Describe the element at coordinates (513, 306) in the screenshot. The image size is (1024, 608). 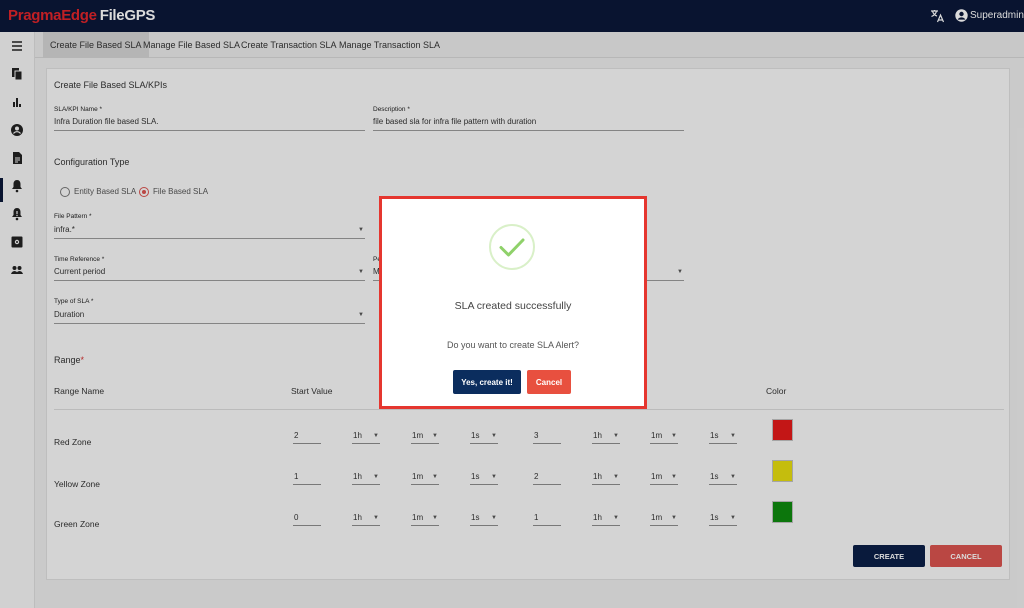
I see `dialog-title: SLA created successfully` at that location.